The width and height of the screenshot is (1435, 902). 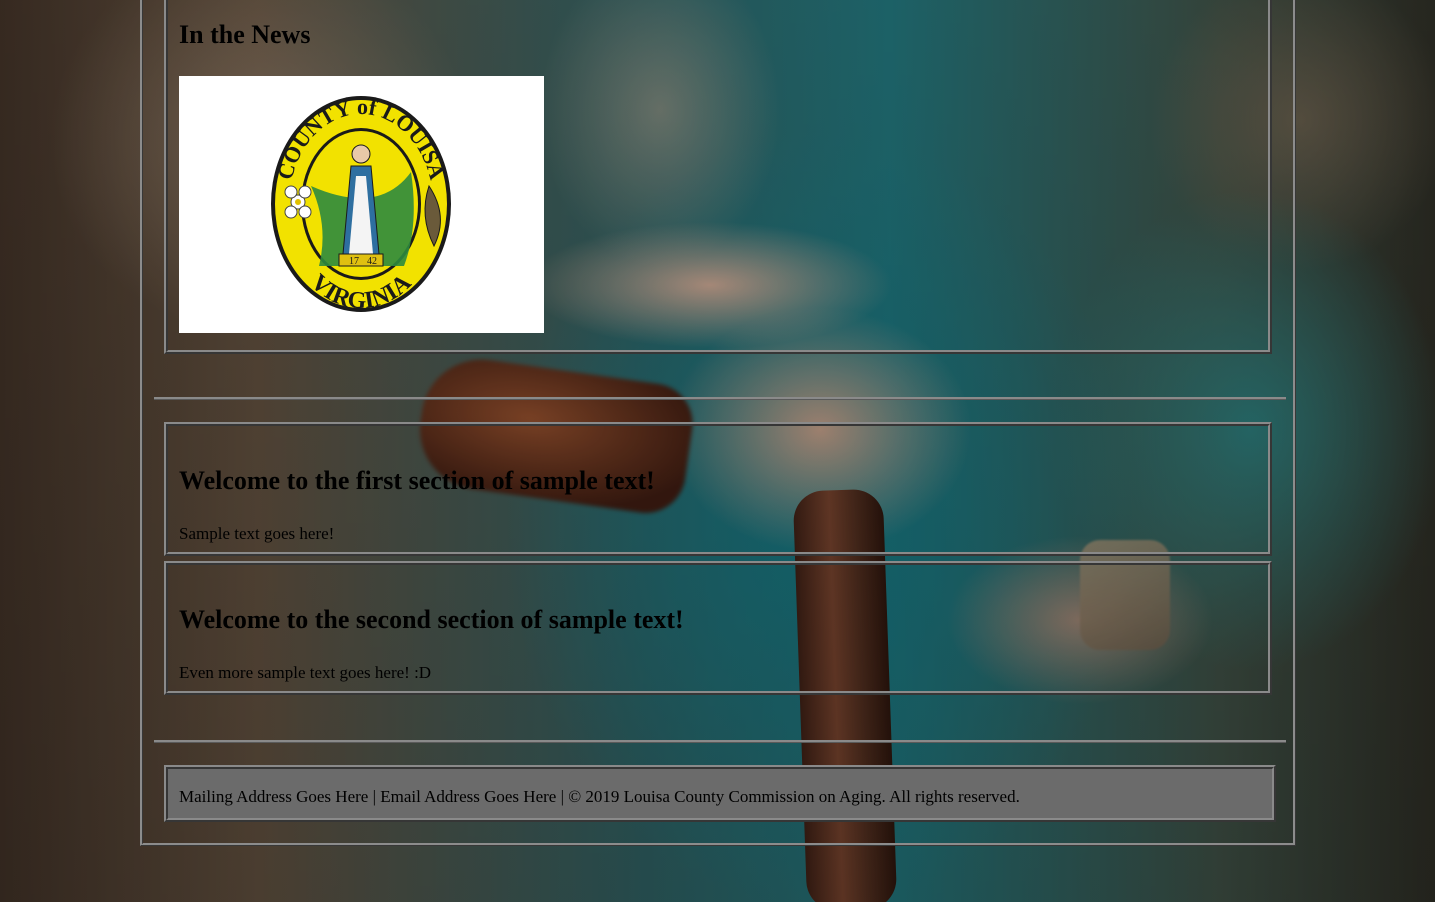 What do you see at coordinates (257, 533) in the screenshot?
I see `section-text-1: Sample text goes here!` at bounding box center [257, 533].